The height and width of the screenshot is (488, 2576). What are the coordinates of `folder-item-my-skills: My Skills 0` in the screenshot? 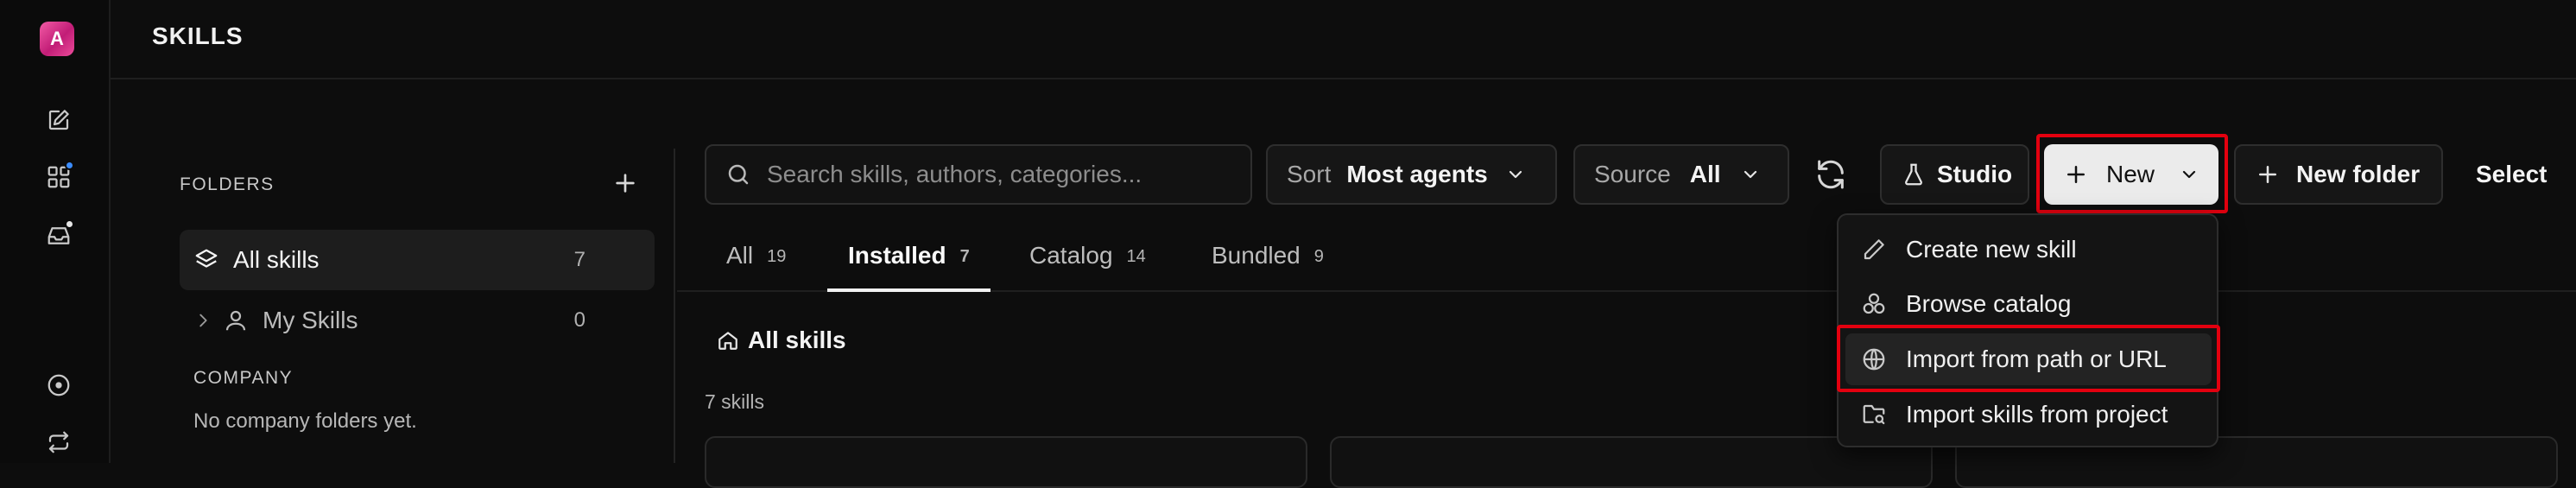 It's located at (417, 320).